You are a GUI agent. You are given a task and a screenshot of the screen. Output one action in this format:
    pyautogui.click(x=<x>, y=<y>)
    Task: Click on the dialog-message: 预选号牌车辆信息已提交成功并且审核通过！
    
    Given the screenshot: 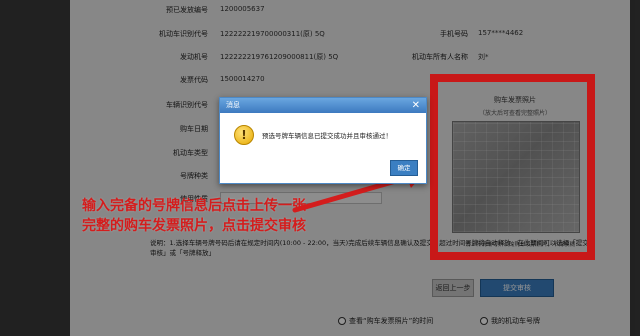 What is the action you would take?
    pyautogui.click(x=327, y=136)
    